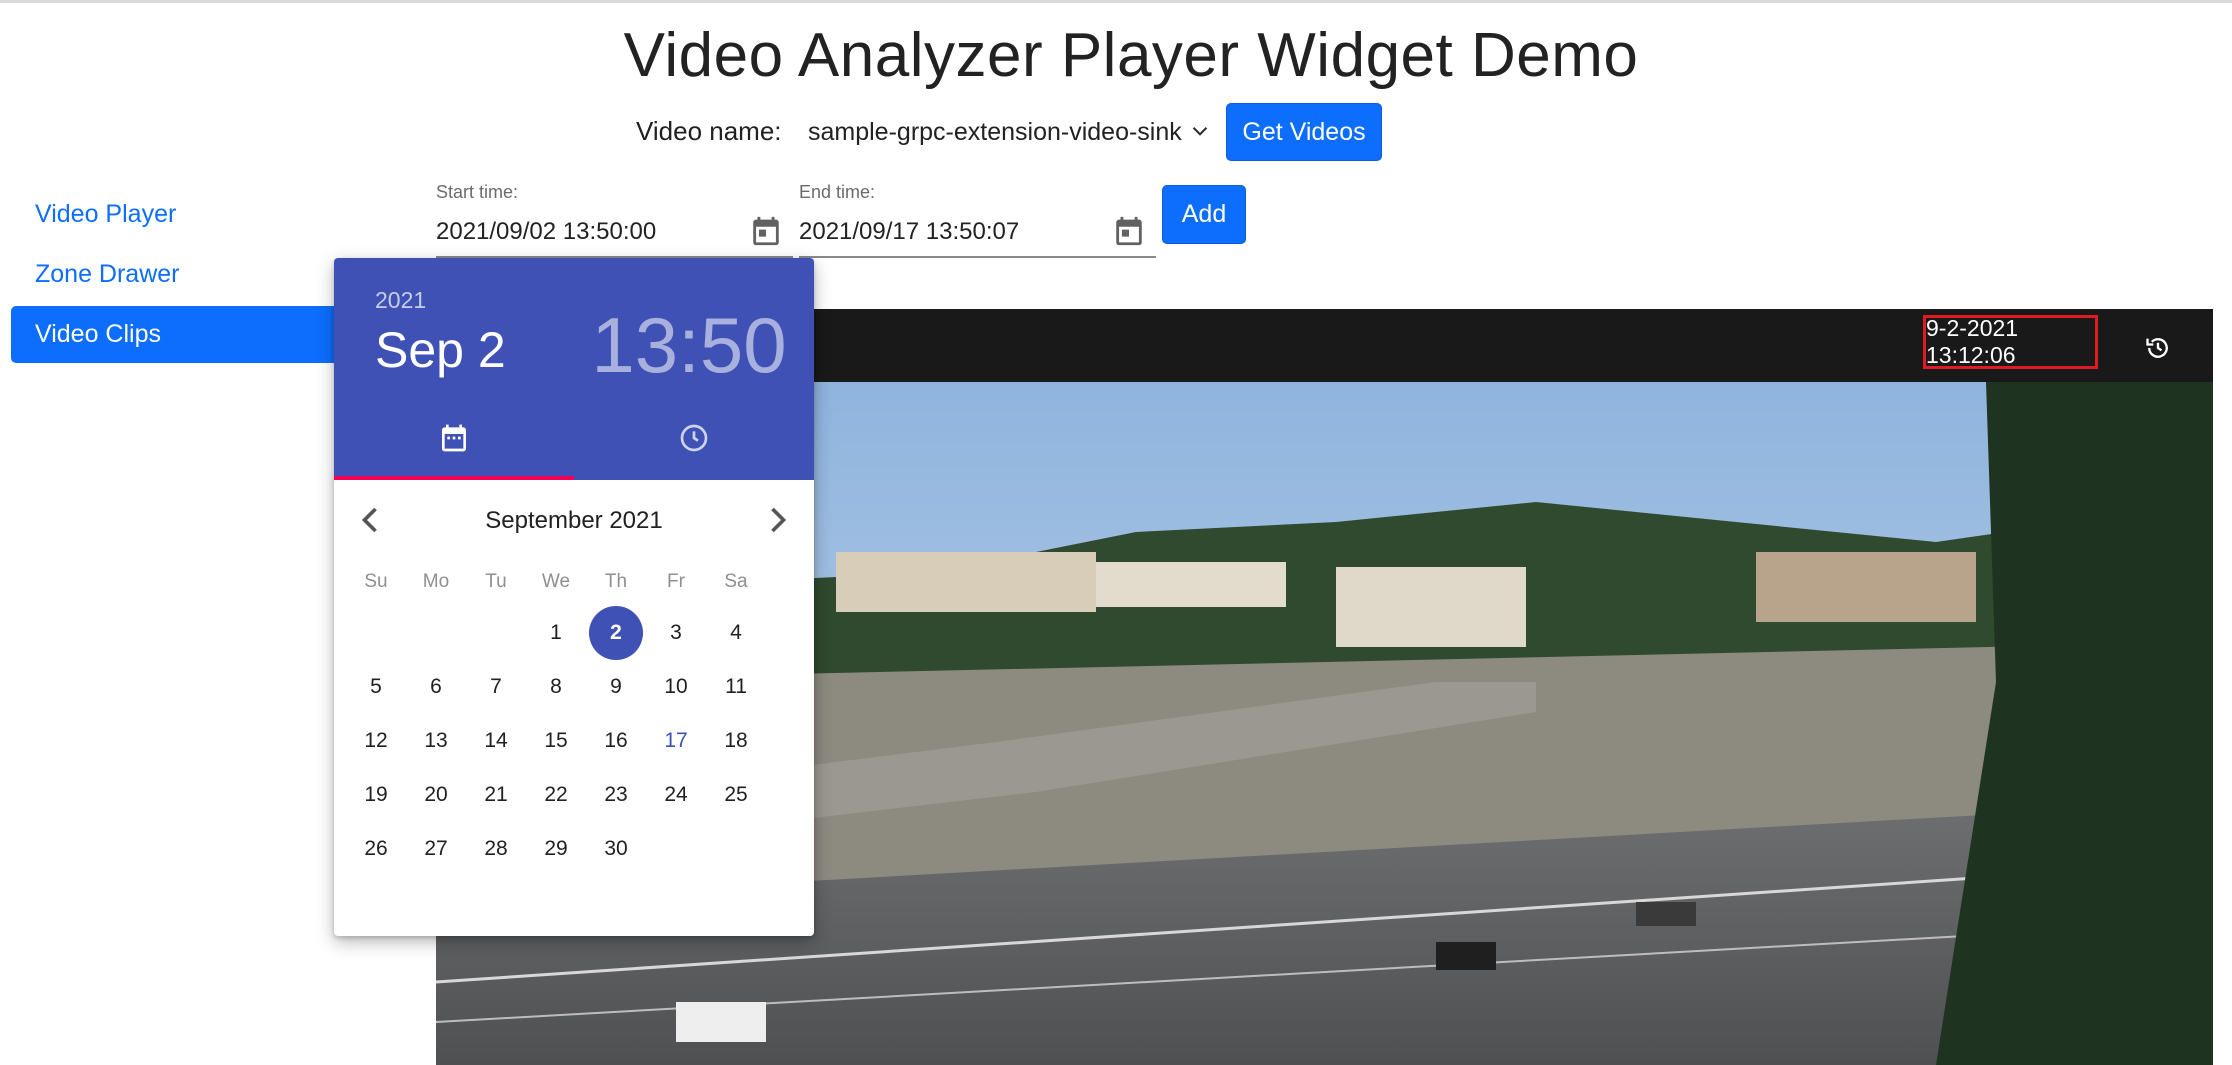 Image resolution: width=2232 pixels, height=1065 pixels. What do you see at coordinates (1204, 214) in the screenshot?
I see `add-button: Add` at bounding box center [1204, 214].